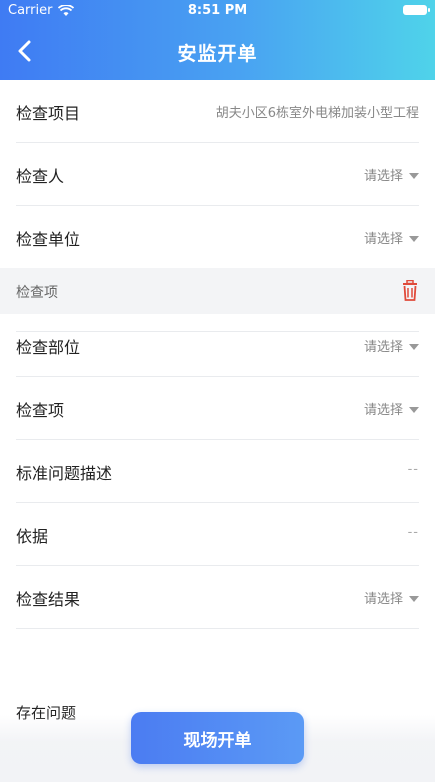  I want to click on header: Carrier 8:51 PM 安监开单, so click(217, 40).